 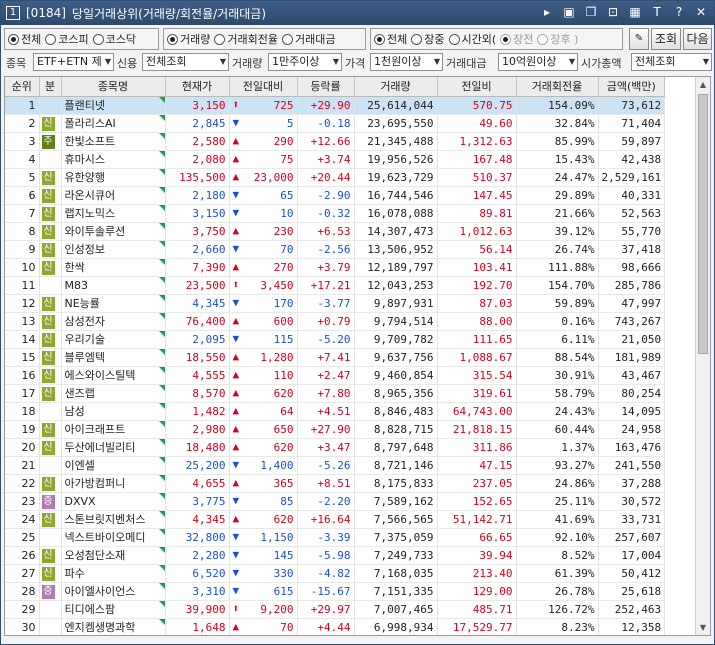 What do you see at coordinates (703, 84) in the screenshot?
I see `scroll-up-icon: ▲` at bounding box center [703, 84].